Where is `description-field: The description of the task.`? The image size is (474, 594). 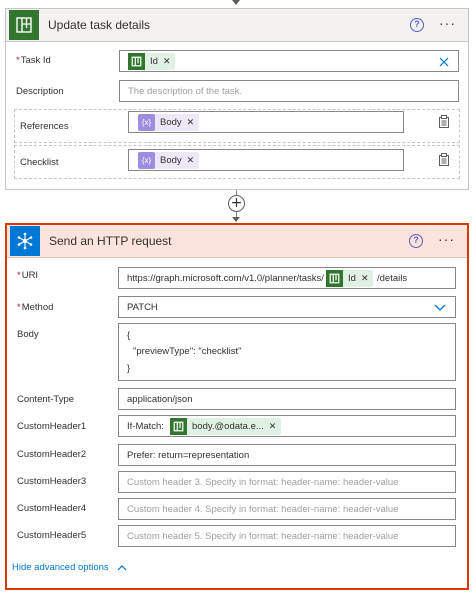
description-field: The description of the task. is located at coordinates (289, 91).